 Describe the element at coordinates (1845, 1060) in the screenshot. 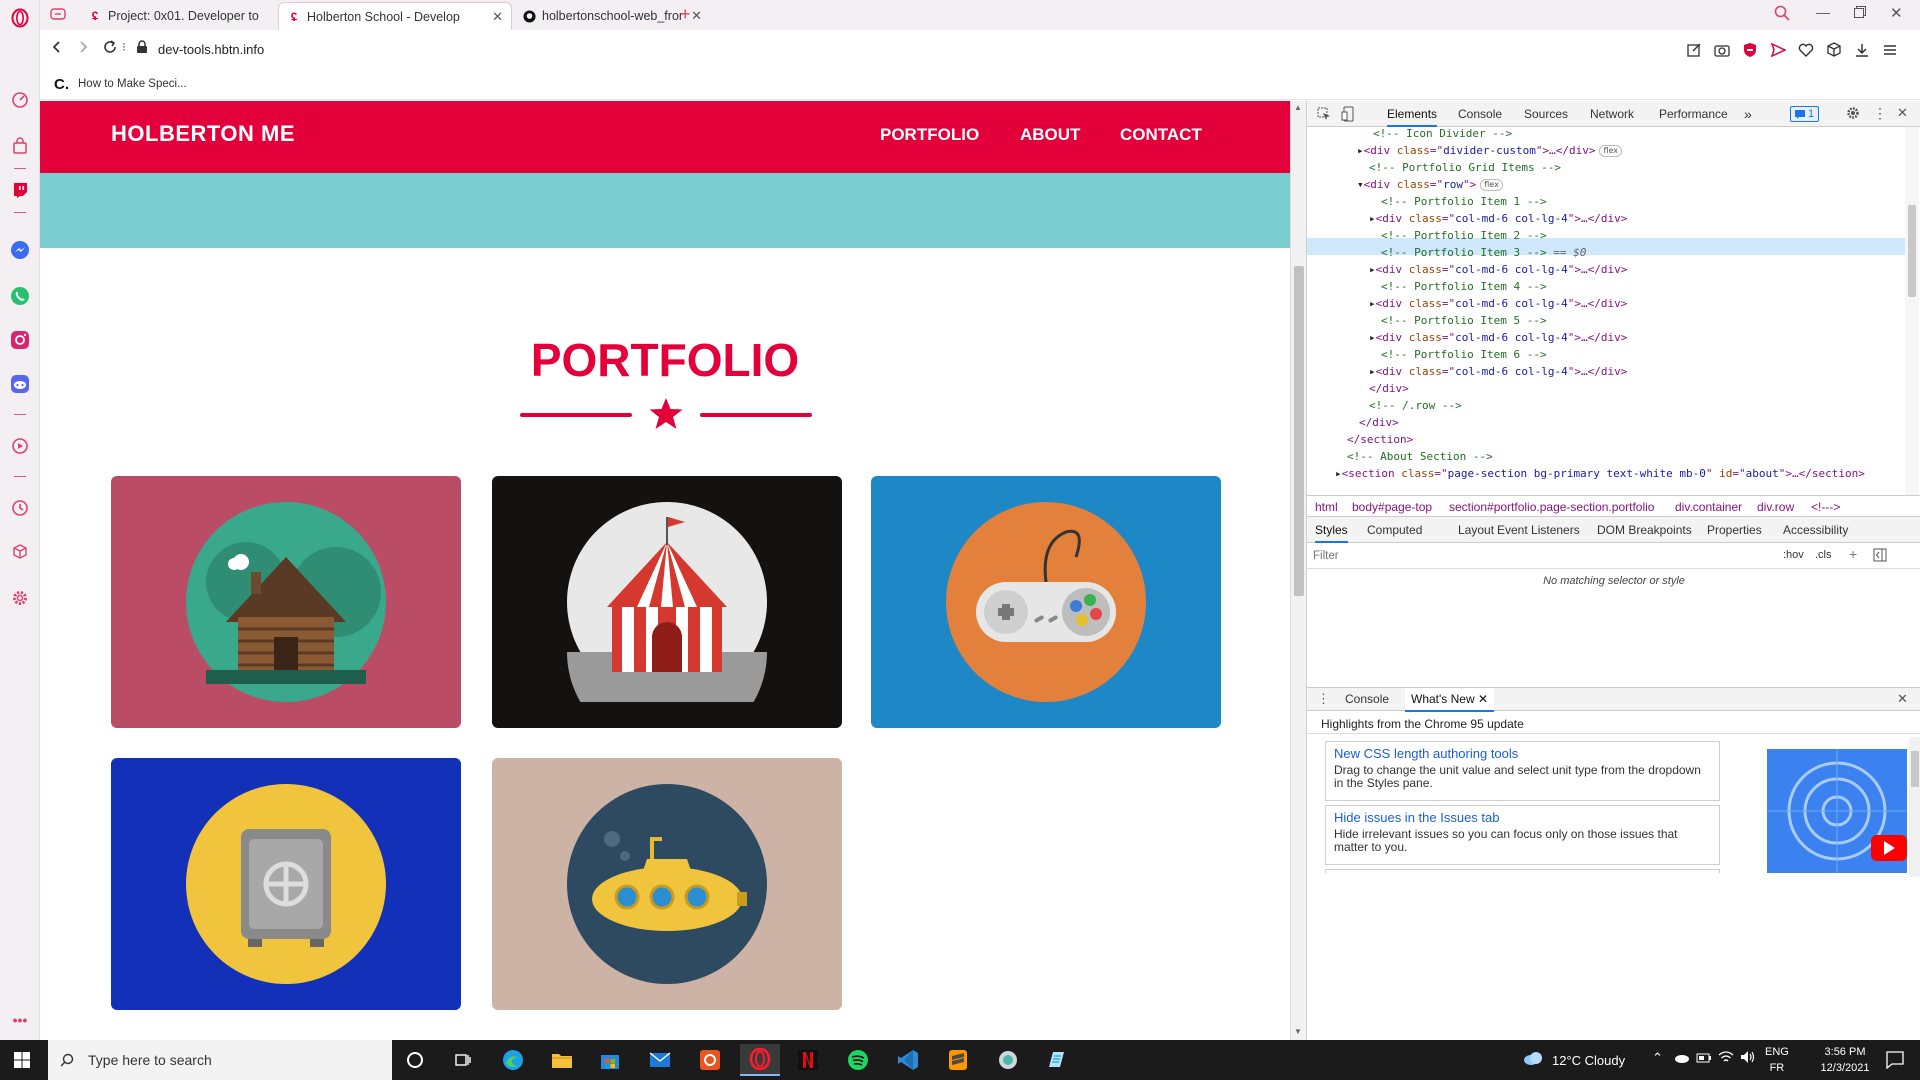

I see `taskbar-clock: 3:56 PM 12/3/2021` at that location.